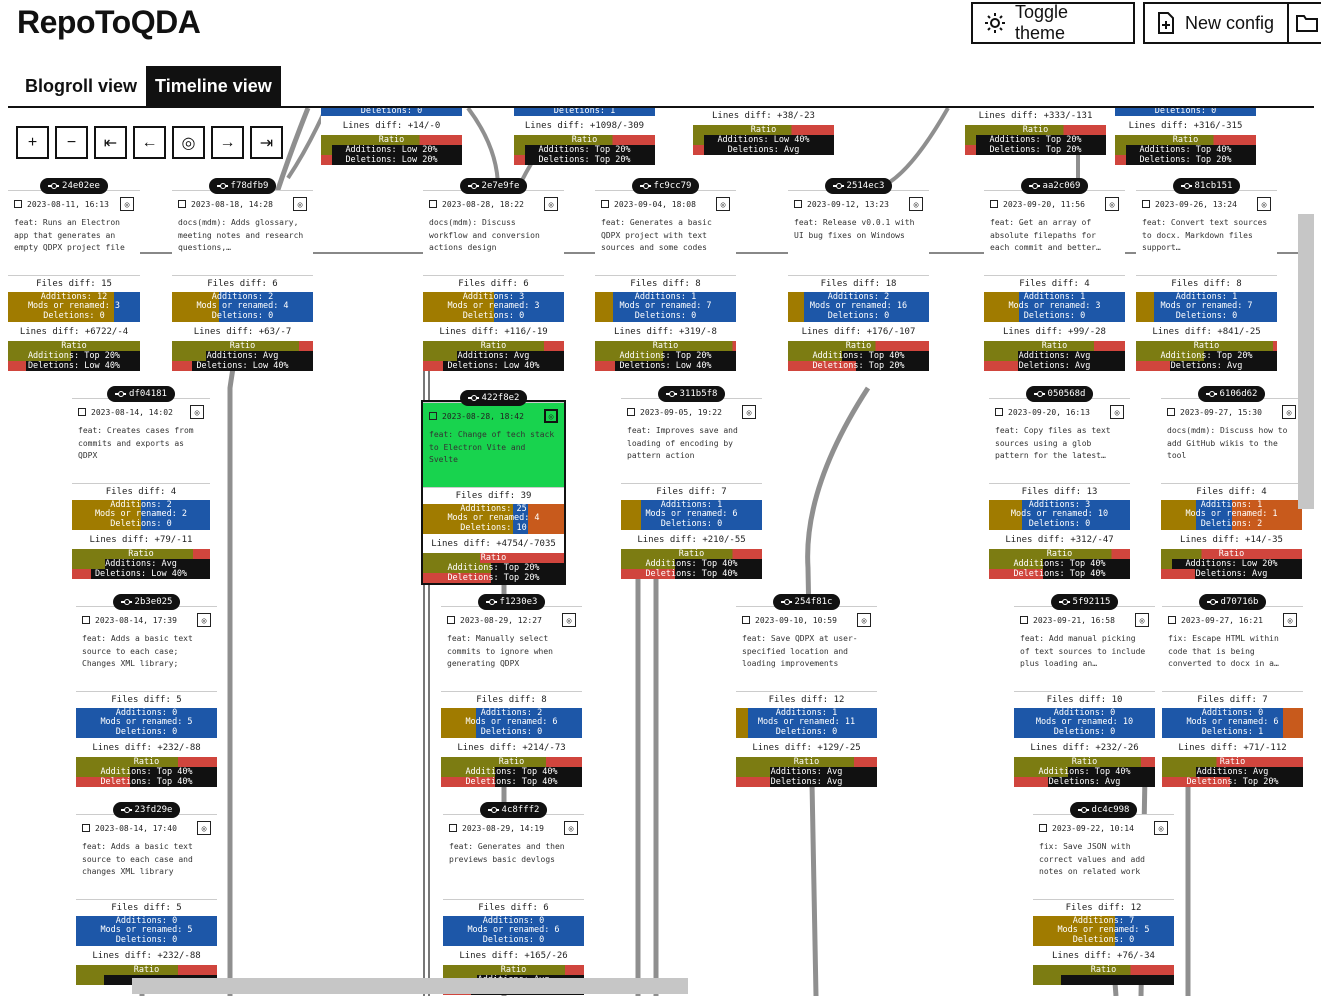  Describe the element at coordinates (513, 810) in the screenshot. I see `commit-hash-badge: 4c8fff2` at that location.